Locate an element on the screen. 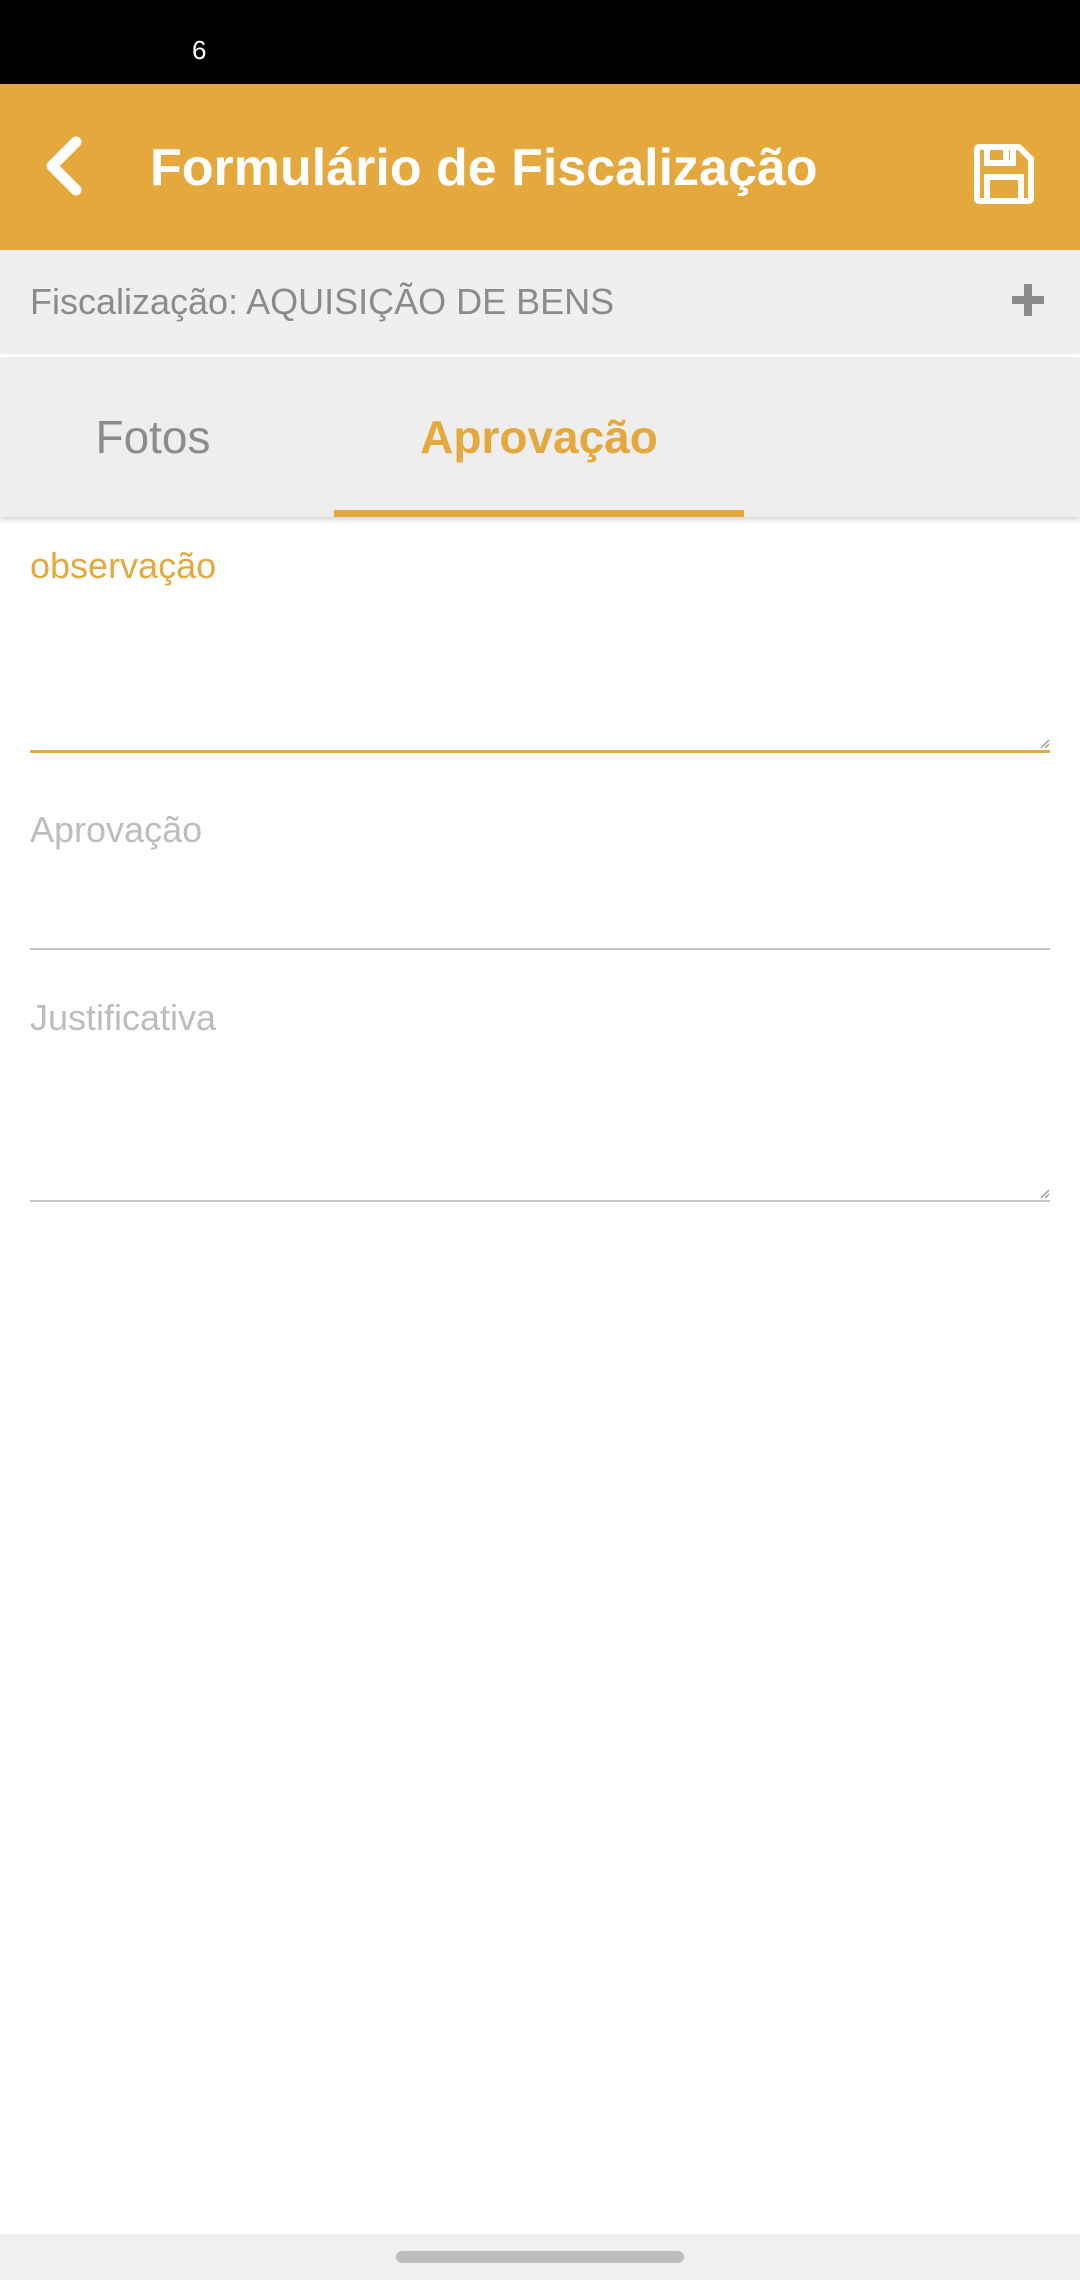 The width and height of the screenshot is (1080, 2280). justificativa-field: Justificativa is located at coordinates (540, 1099).